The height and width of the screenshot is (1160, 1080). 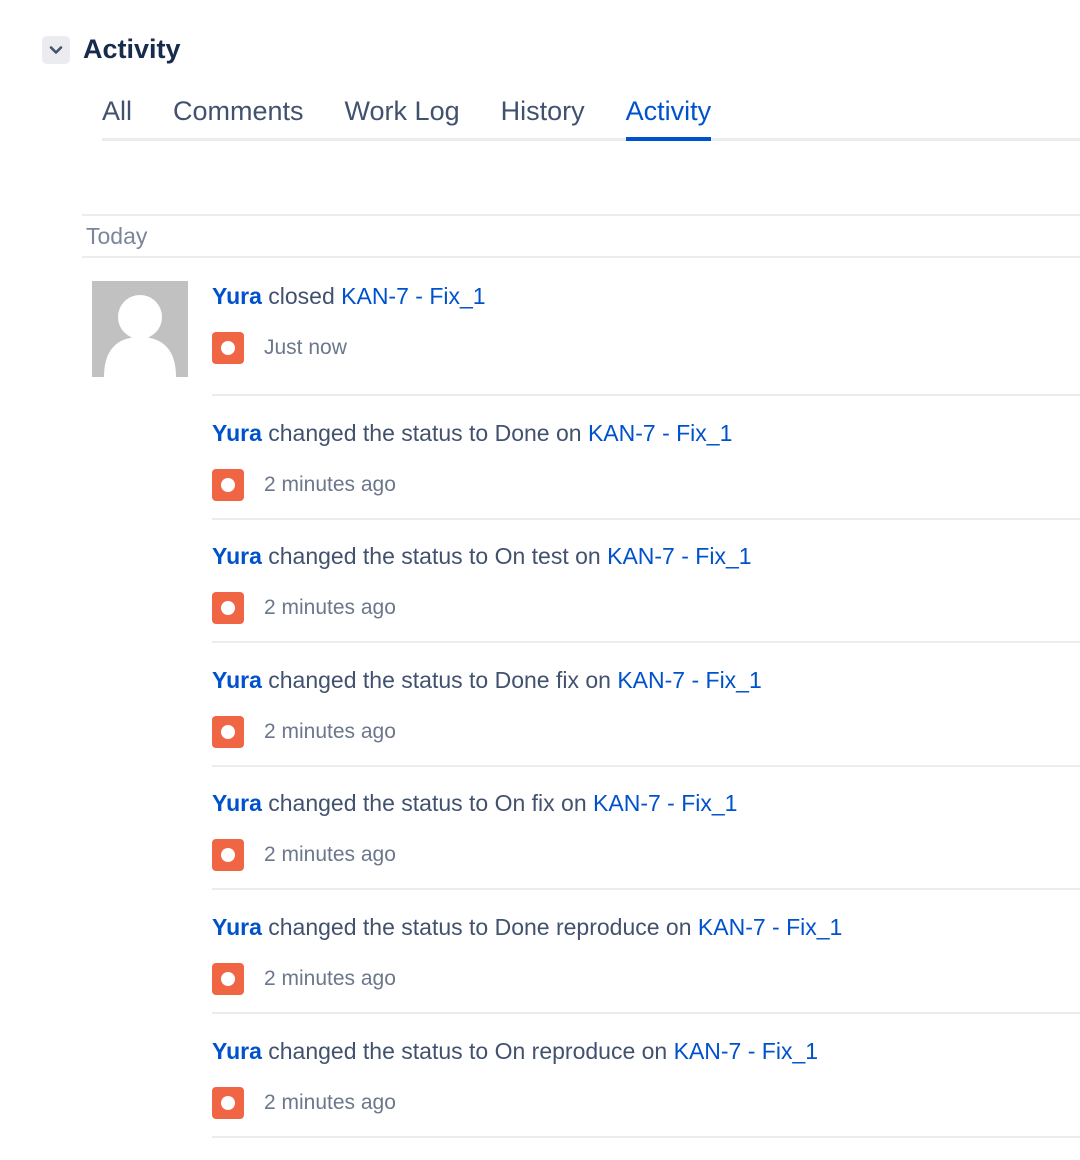 What do you see at coordinates (238, 114) in the screenshot?
I see `tab-comments: Comments` at bounding box center [238, 114].